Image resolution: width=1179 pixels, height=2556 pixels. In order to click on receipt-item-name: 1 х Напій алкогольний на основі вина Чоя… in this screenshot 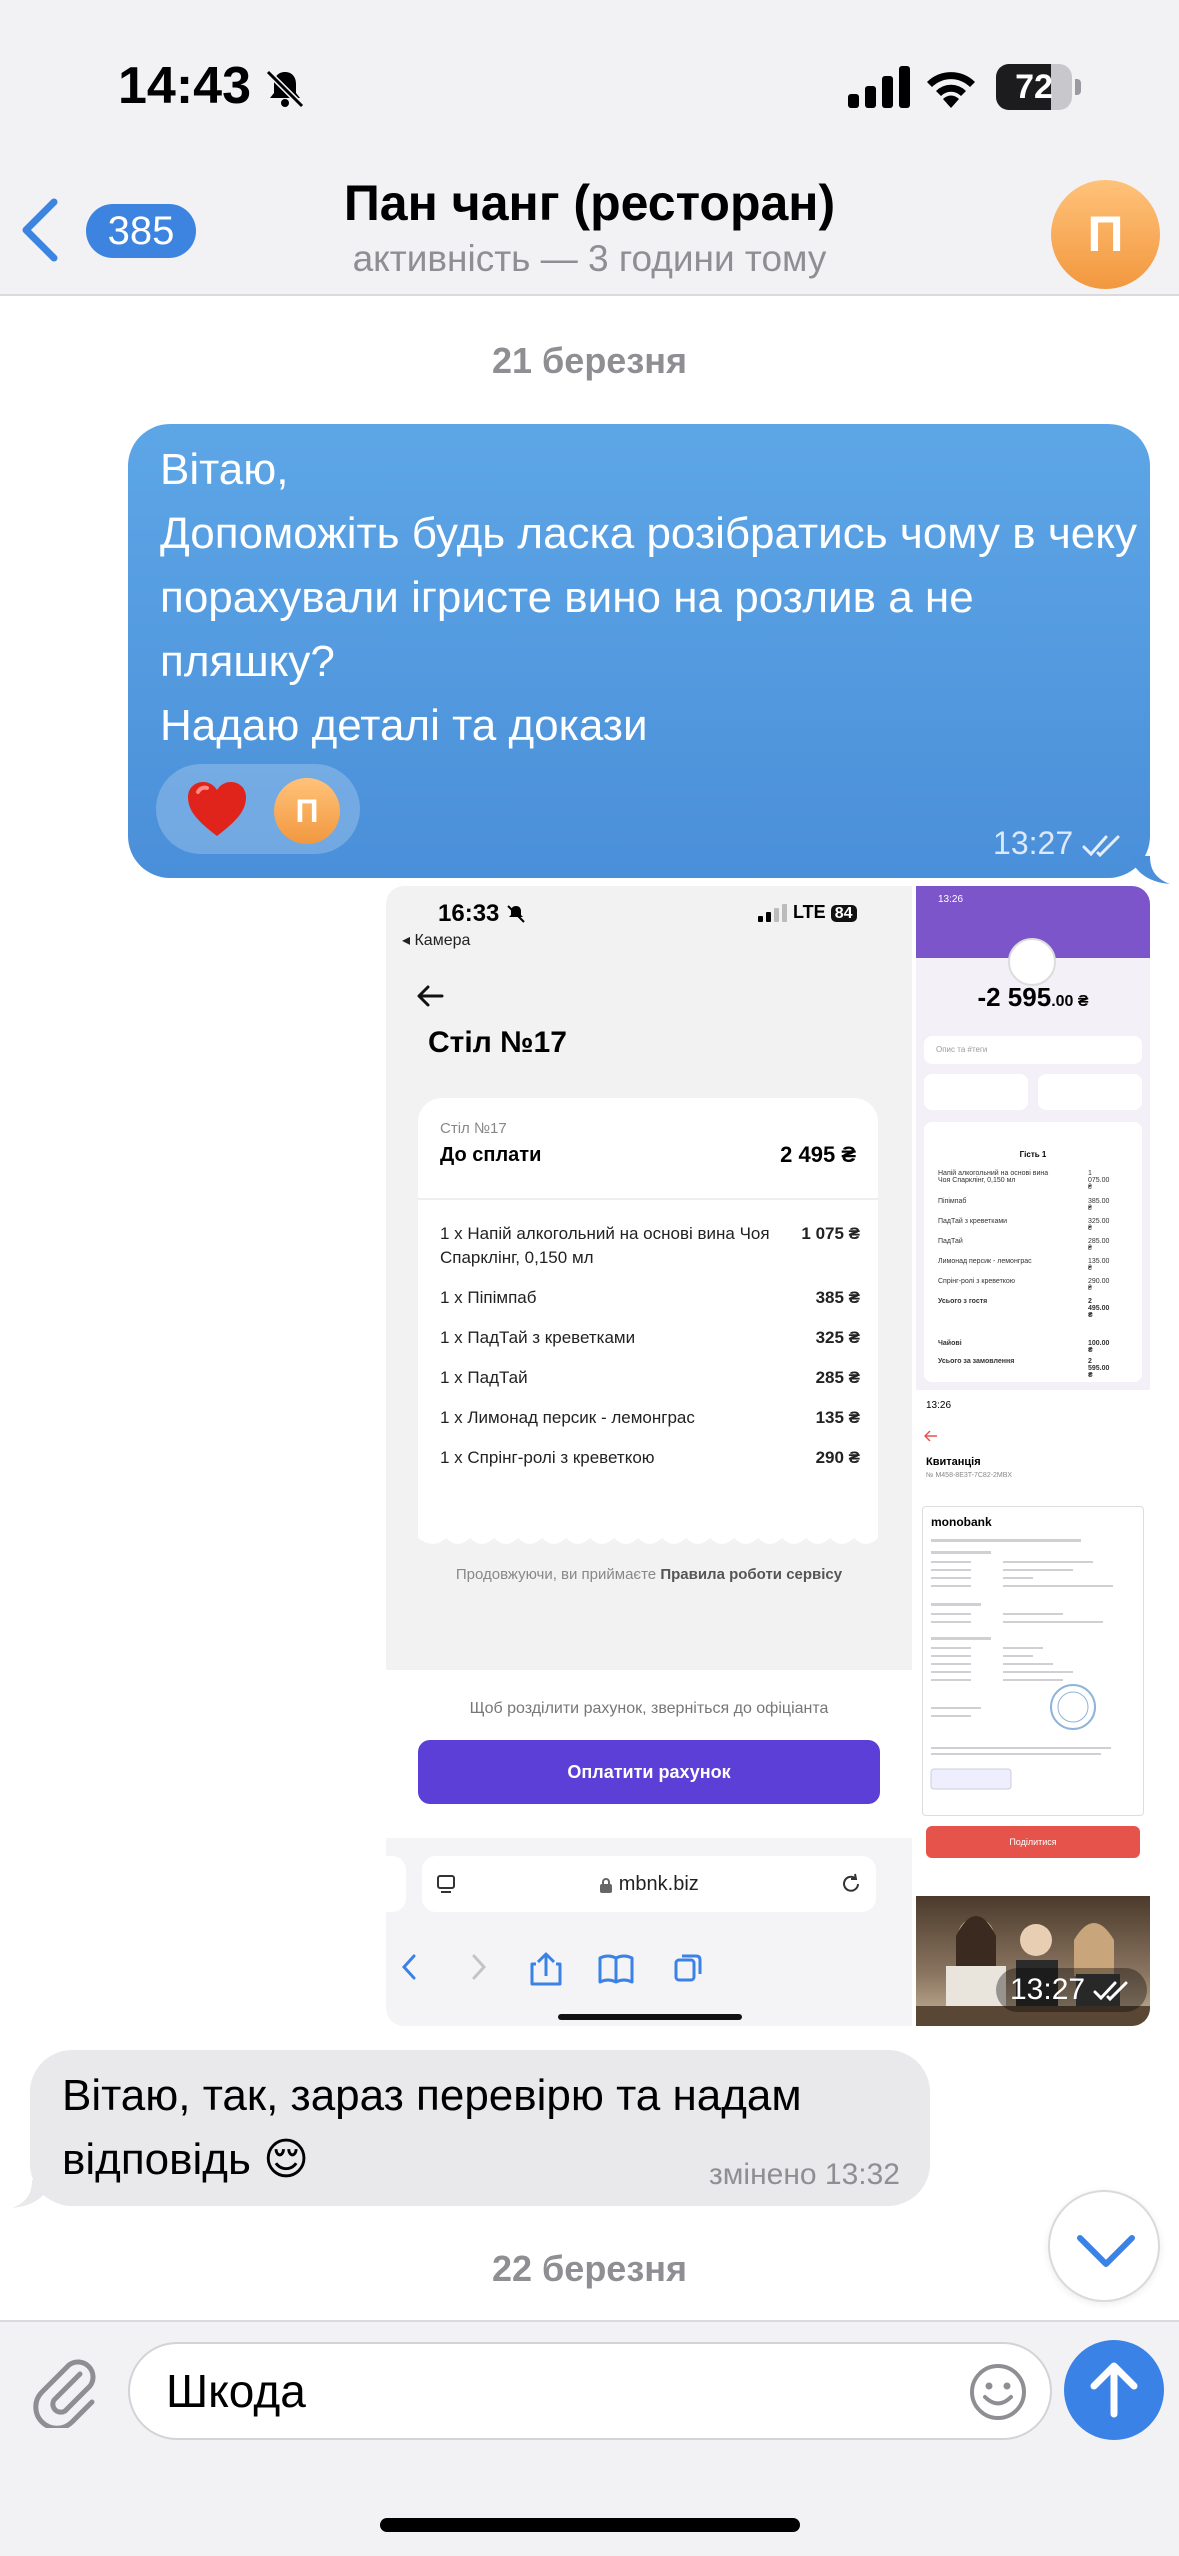, I will do `click(605, 1245)`.